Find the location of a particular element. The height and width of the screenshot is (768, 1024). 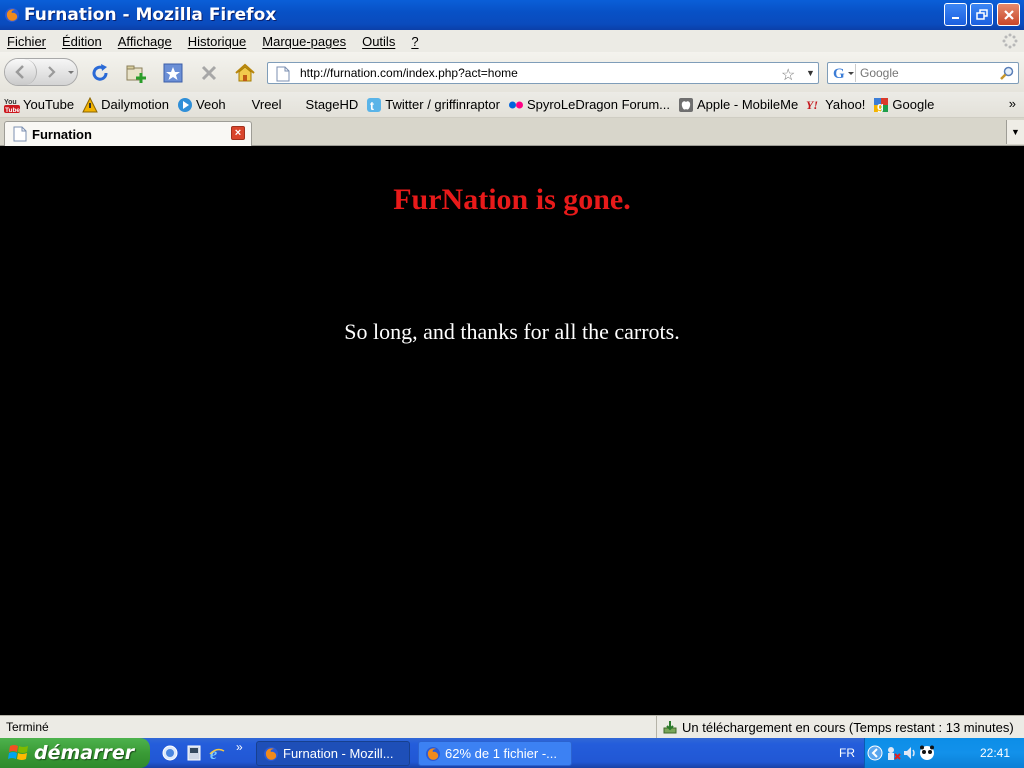

history-dropdown-icon is located at coordinates (71, 72).